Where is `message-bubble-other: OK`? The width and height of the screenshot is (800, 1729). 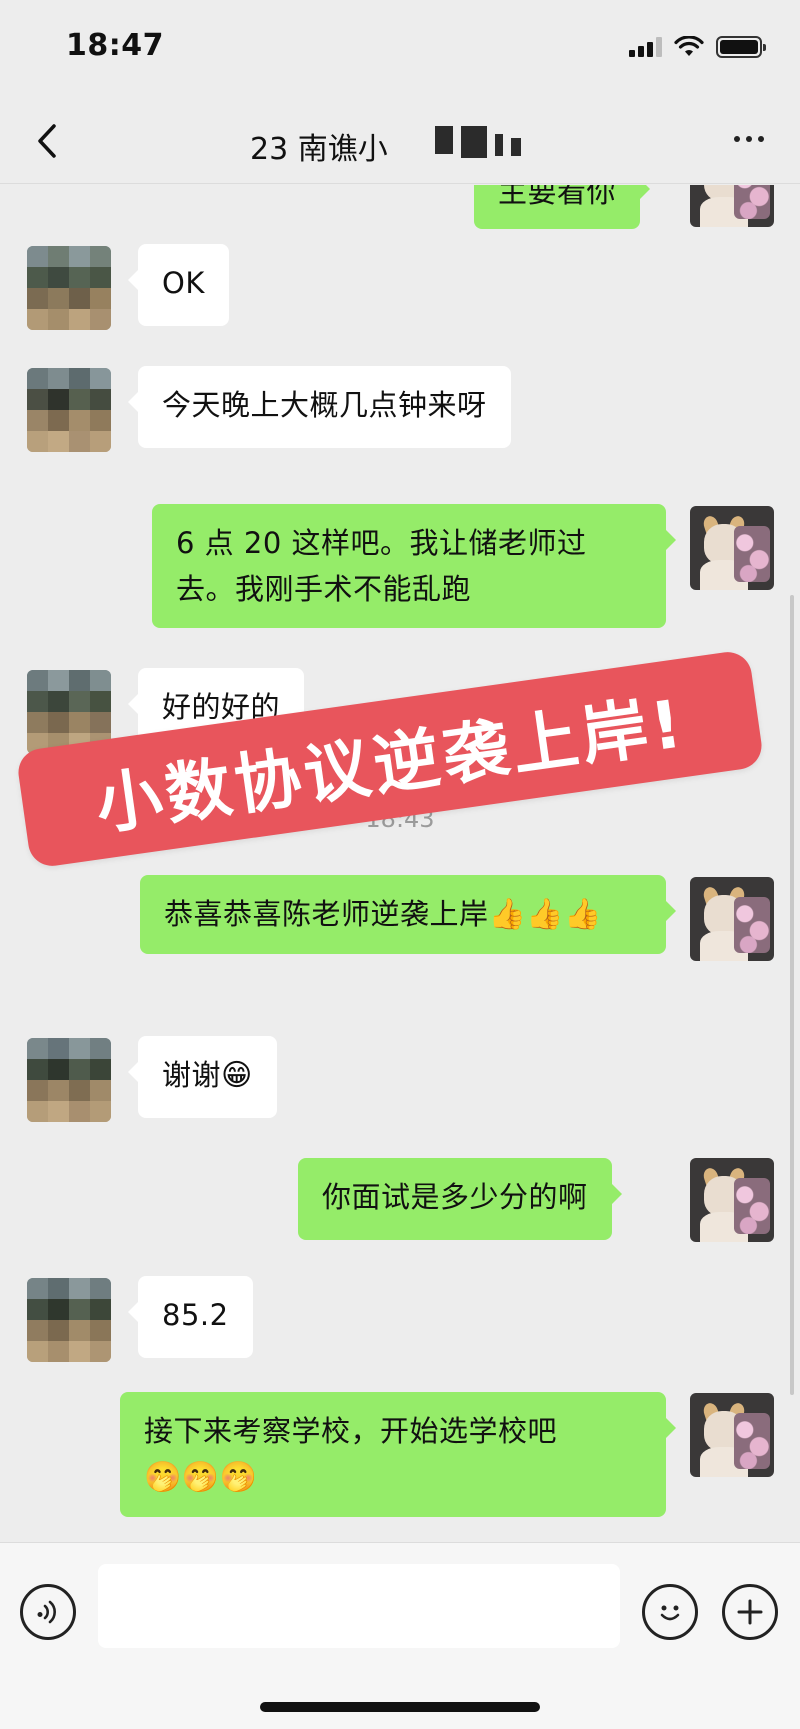
message-bubble-other: OK is located at coordinates (178, 285).